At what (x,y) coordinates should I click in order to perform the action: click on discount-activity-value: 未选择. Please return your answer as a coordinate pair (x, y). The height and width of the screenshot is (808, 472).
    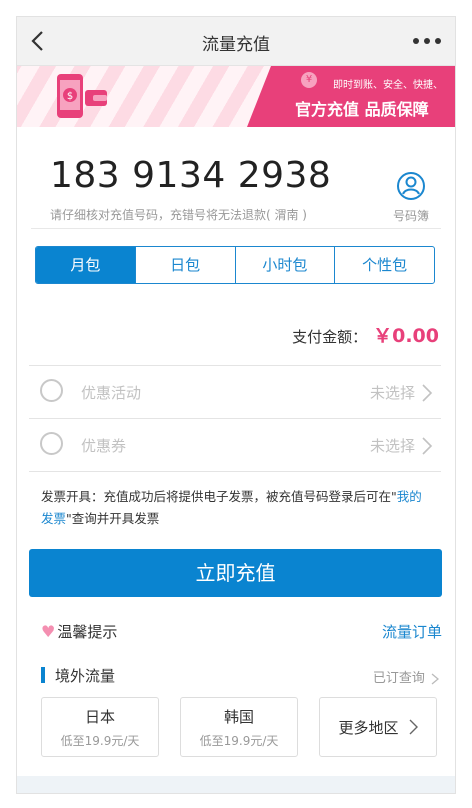
    Looking at the image, I should click on (392, 393).